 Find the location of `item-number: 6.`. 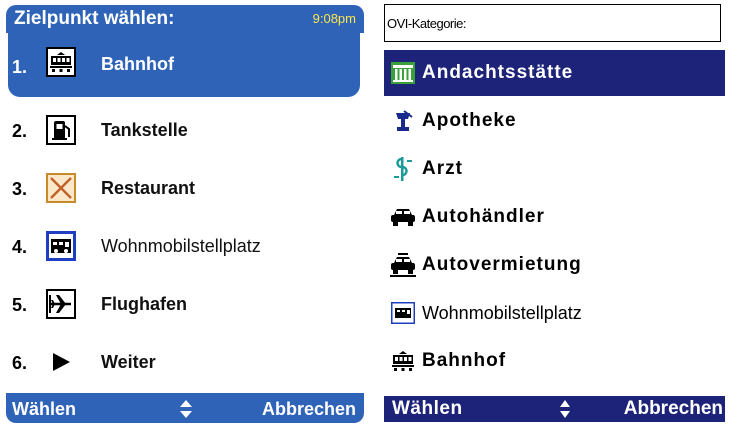

item-number: 6. is located at coordinates (20, 363).